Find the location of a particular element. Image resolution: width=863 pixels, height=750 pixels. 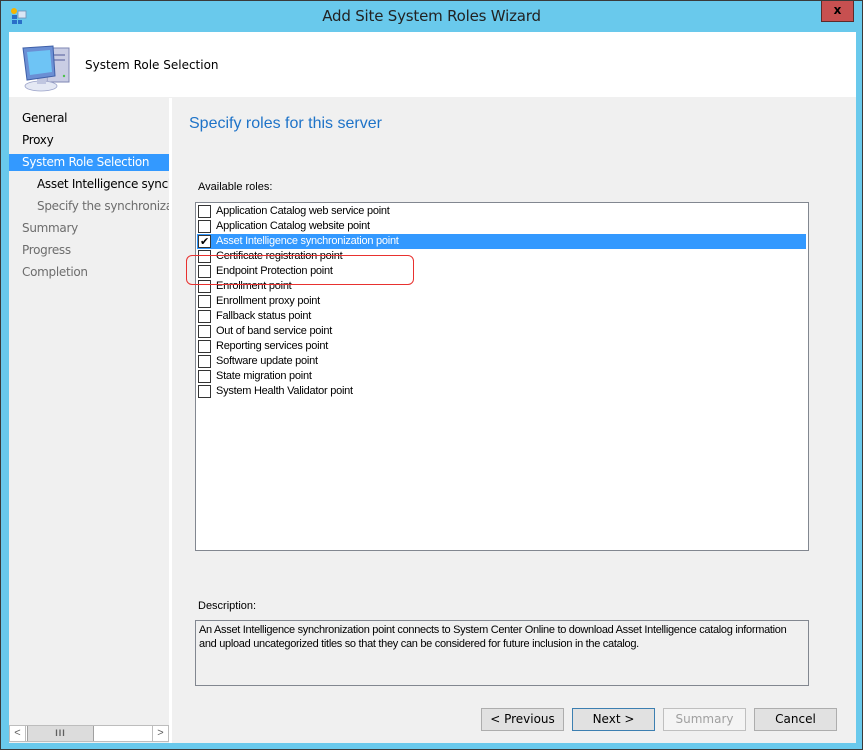

nav-item-proxy: Proxy is located at coordinates (89, 140).